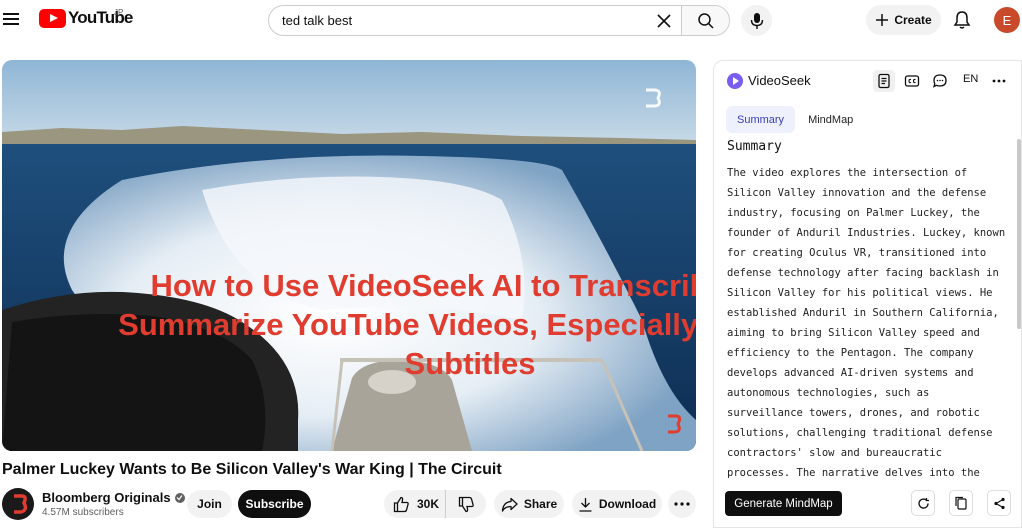 This screenshot has height=528, width=1022. I want to click on summary-heading: Summary, so click(754, 146).